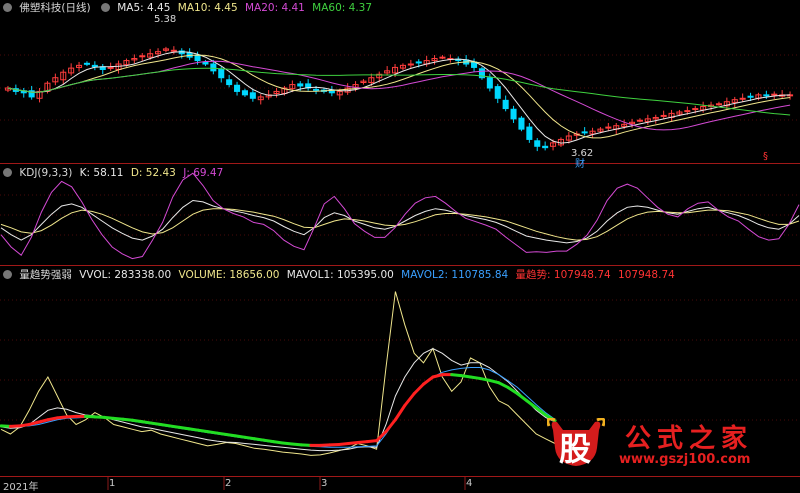  I want to click on volume-legend-vvol: VVOL: 283338.00, so click(125, 275).